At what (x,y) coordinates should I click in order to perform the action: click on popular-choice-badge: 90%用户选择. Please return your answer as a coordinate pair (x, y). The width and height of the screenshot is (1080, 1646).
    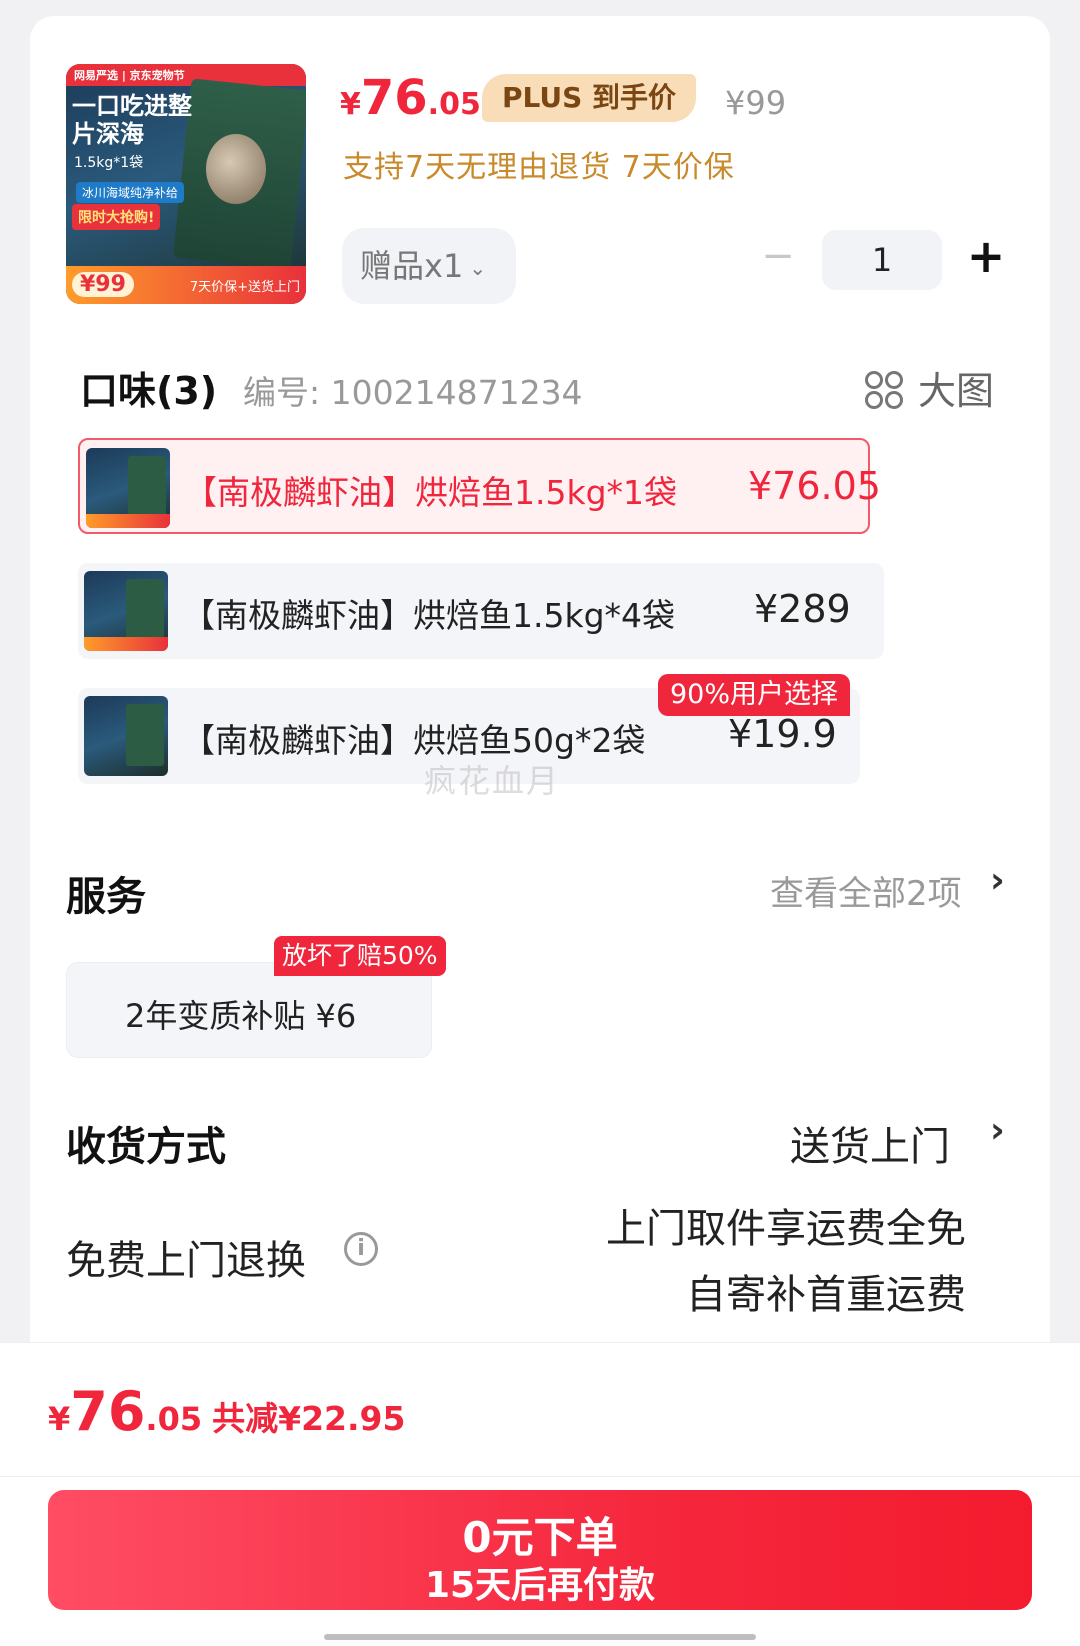
    Looking at the image, I should click on (754, 695).